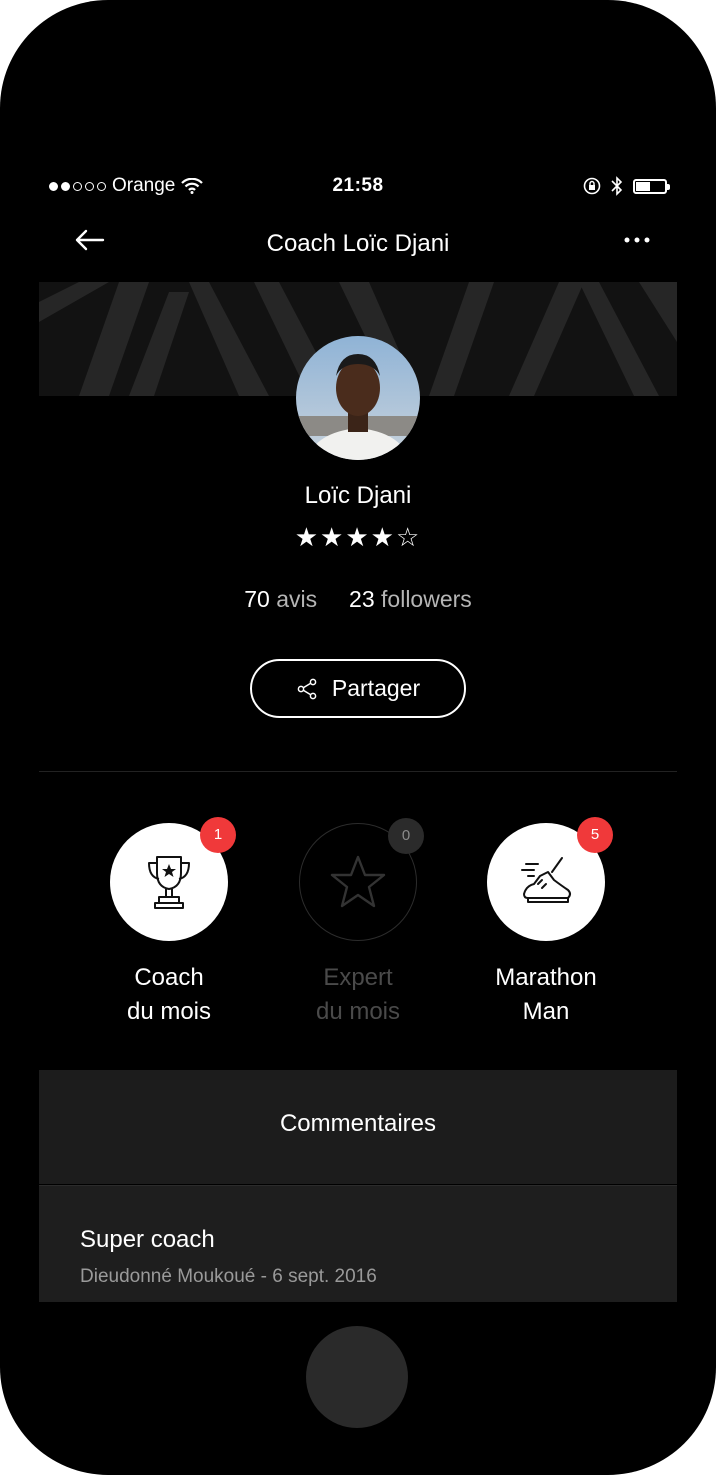  Describe the element at coordinates (358, 495) in the screenshot. I see `profile-name: Loïc Djani` at that location.